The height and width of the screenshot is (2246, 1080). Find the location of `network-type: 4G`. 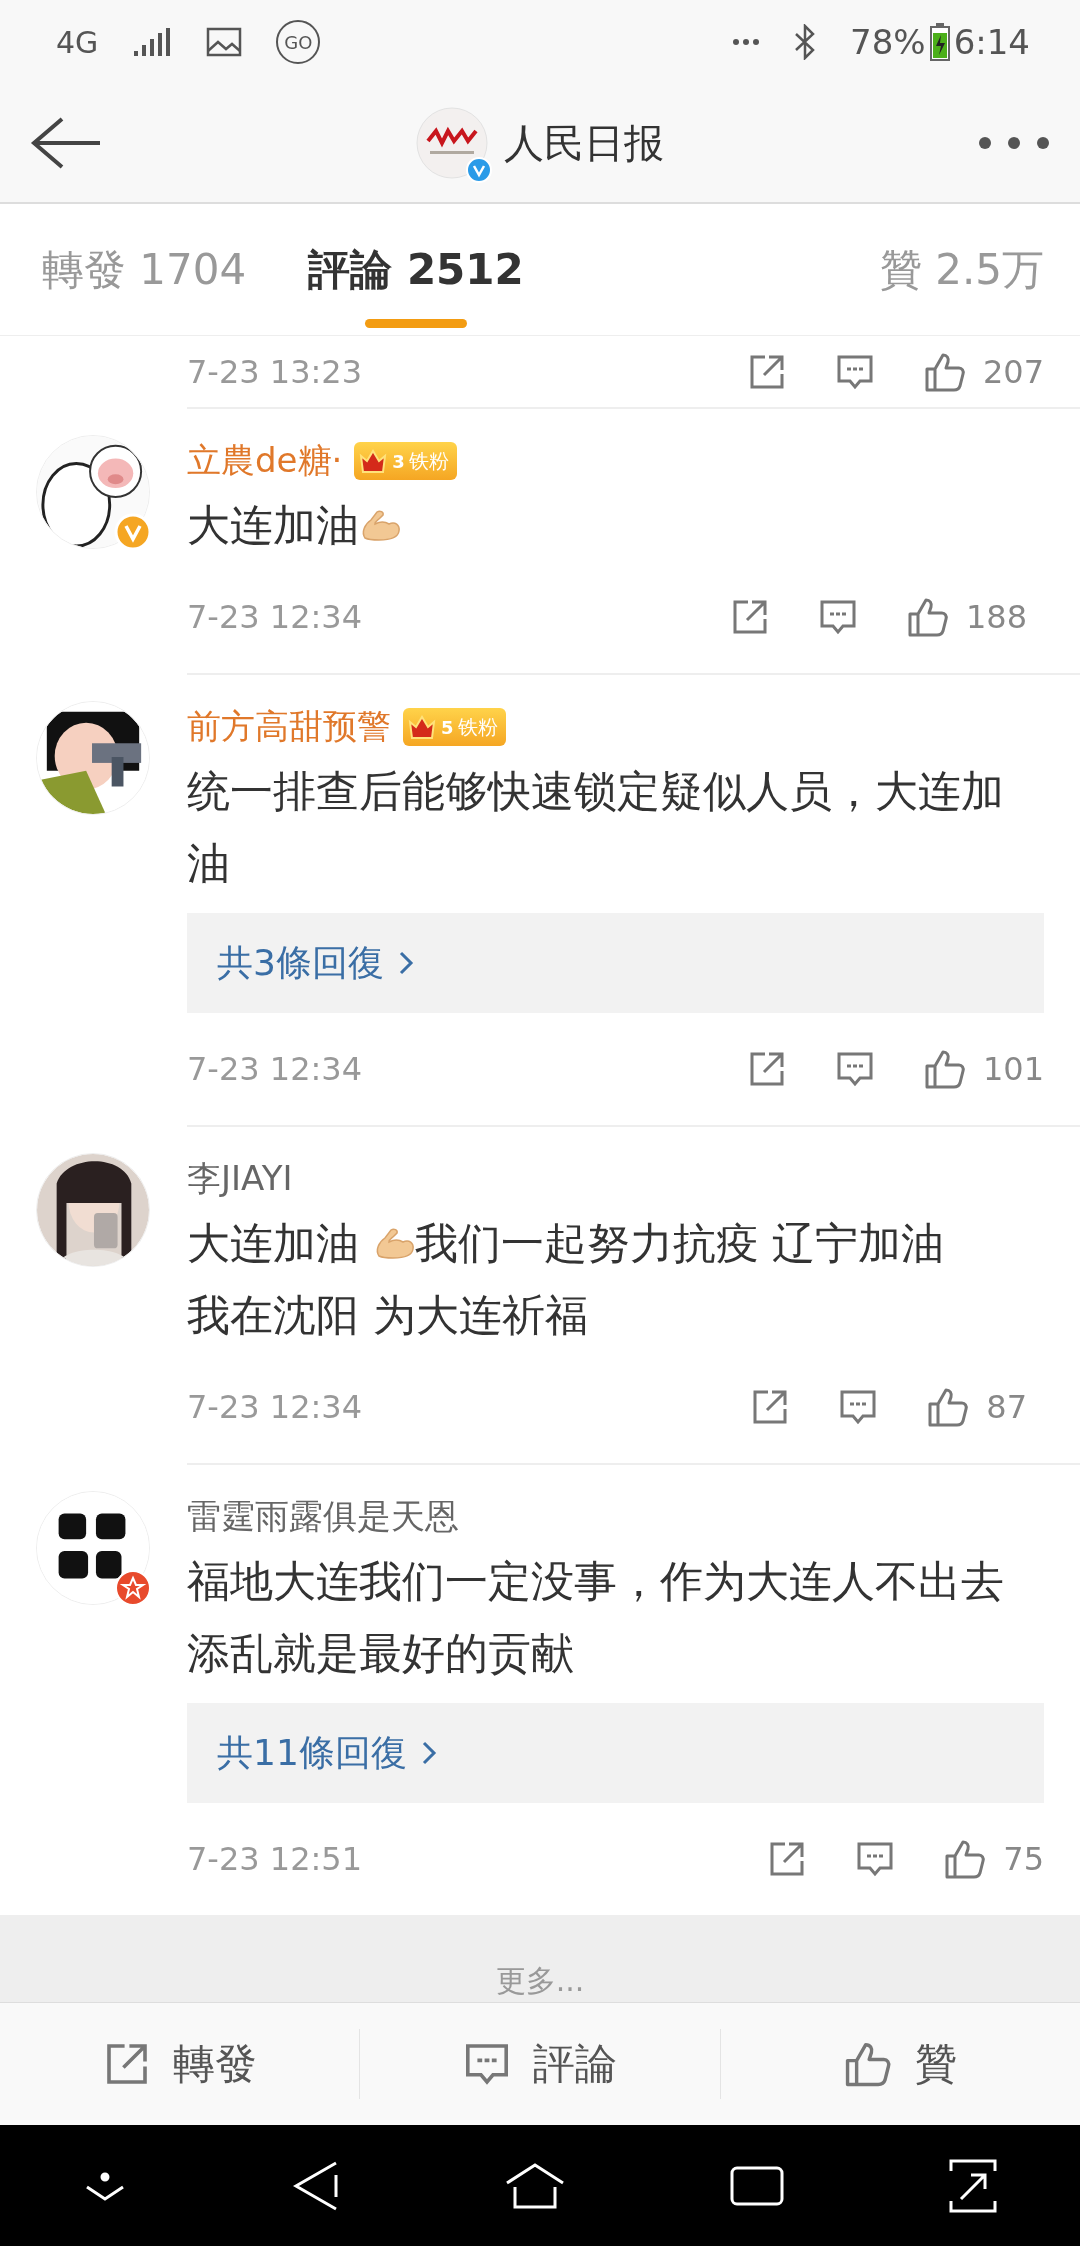

network-type: 4G is located at coordinates (77, 42).